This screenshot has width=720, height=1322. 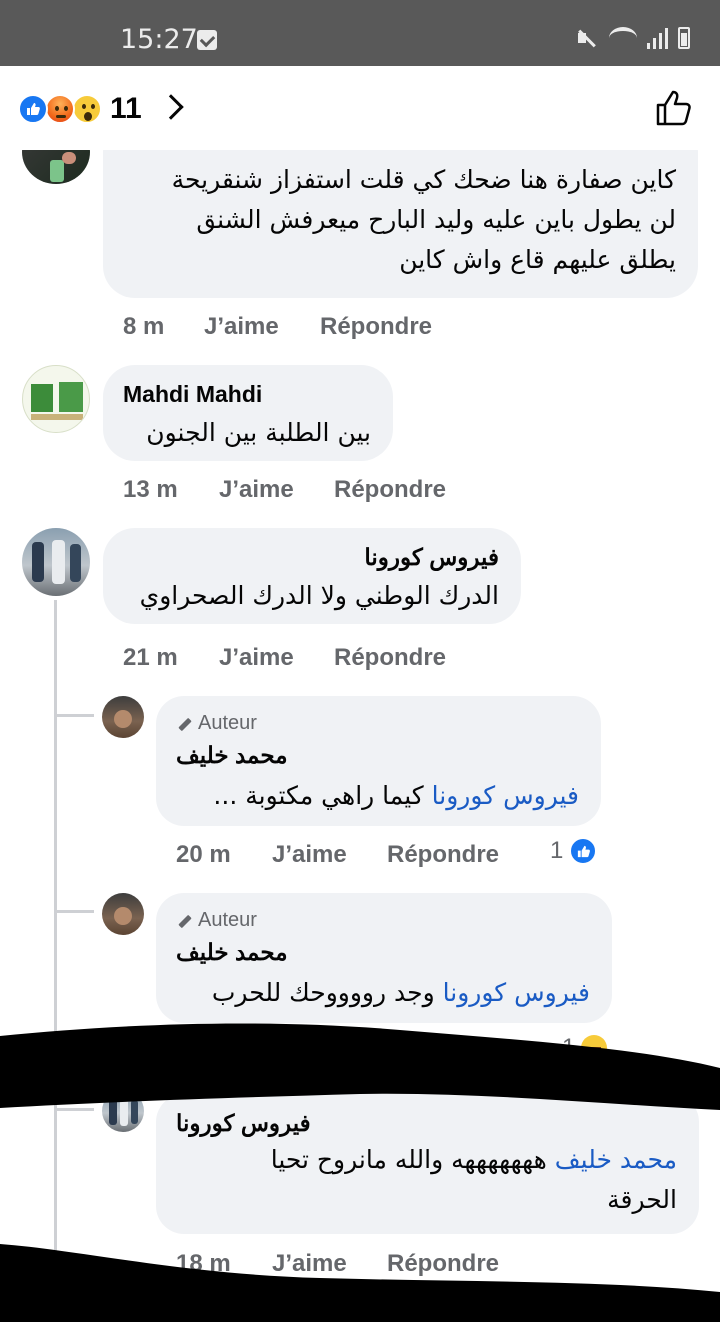 I want to click on comment-author: Mahdi Mahdi, so click(x=192, y=394).